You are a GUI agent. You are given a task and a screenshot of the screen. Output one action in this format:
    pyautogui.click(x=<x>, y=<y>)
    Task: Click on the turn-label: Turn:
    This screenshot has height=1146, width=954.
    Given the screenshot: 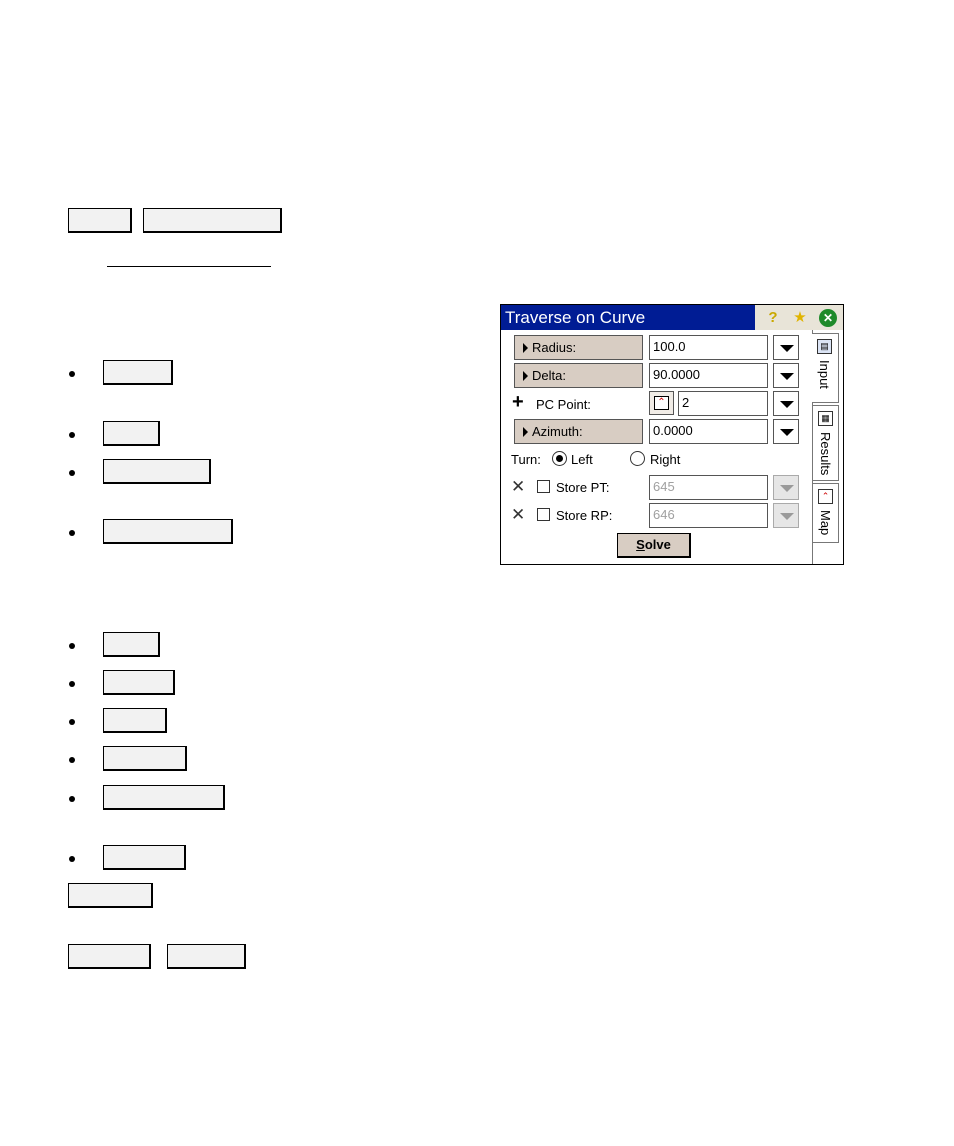 What is the action you would take?
    pyautogui.click(x=526, y=459)
    